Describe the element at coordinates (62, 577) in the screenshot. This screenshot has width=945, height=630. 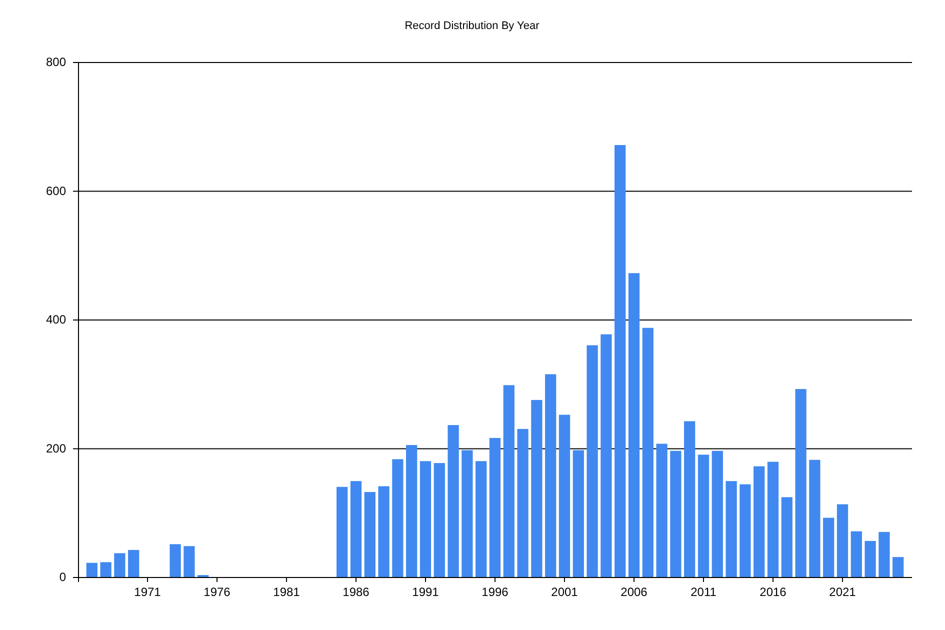
I see `y-tick-label: 0` at that location.